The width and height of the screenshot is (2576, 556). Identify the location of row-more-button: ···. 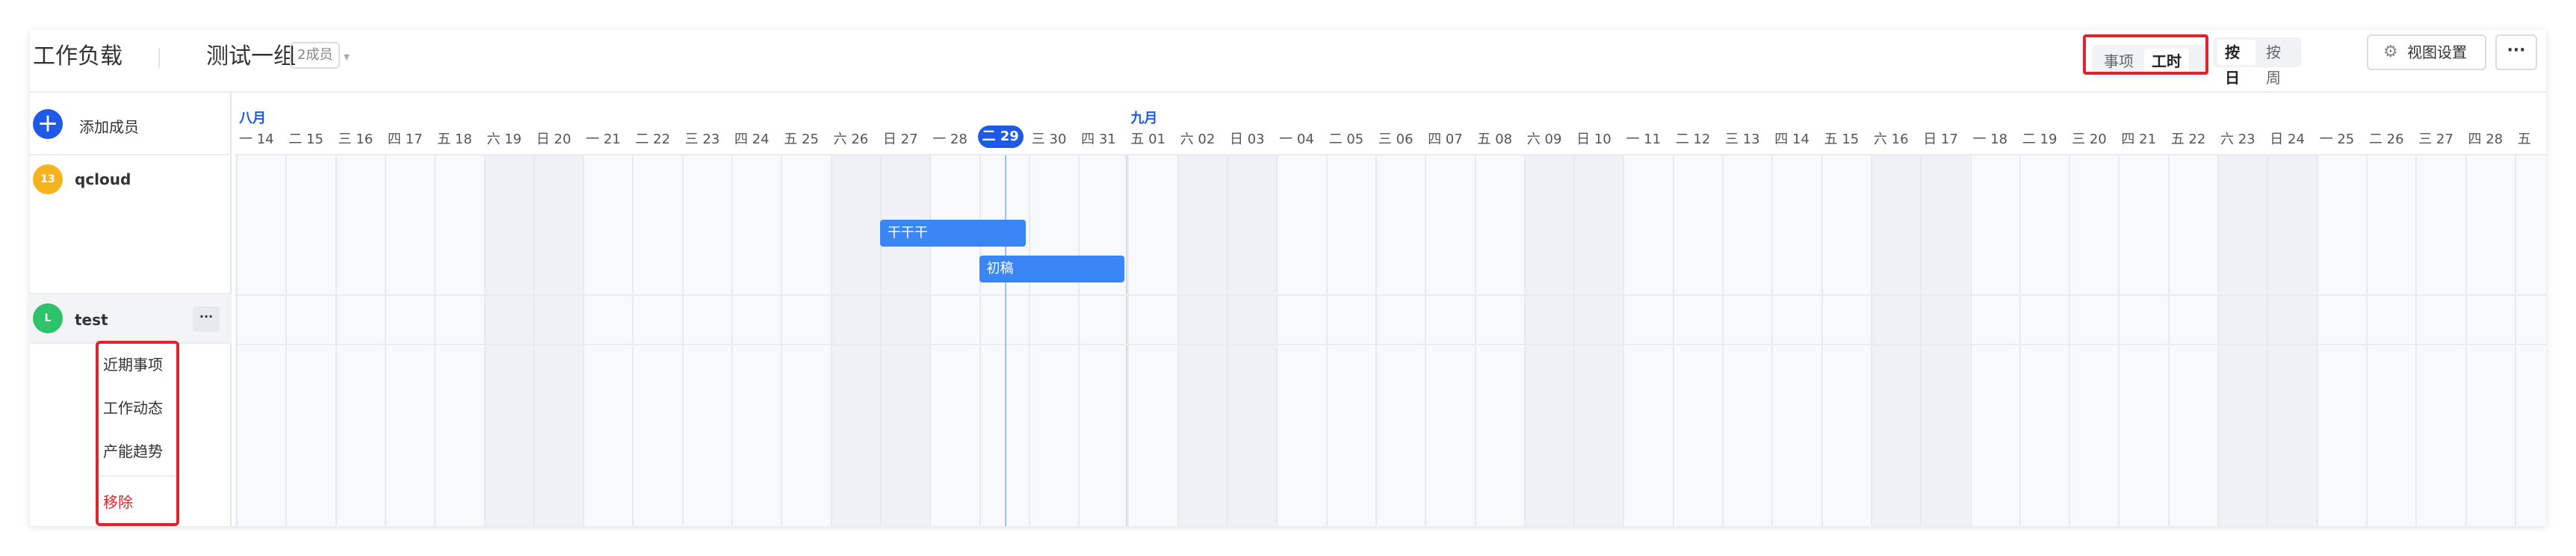
(206, 319).